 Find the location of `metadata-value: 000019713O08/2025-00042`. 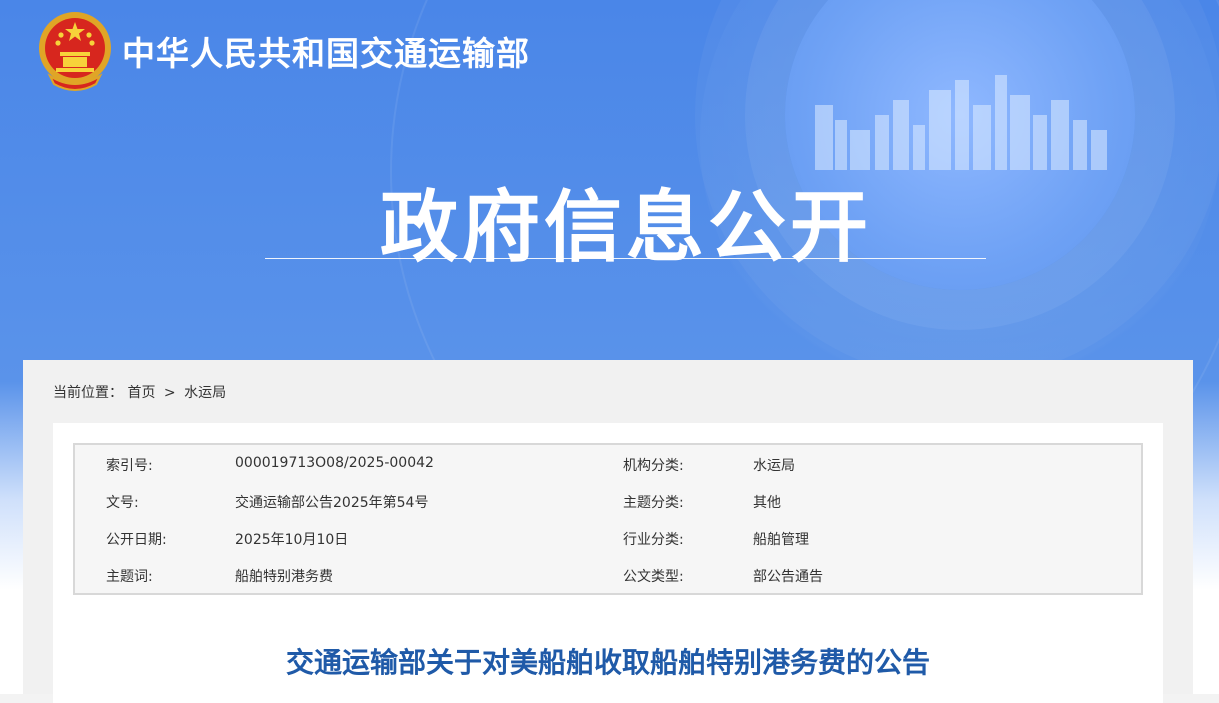

metadata-value: 000019713O08/2025-00042 is located at coordinates (334, 463).